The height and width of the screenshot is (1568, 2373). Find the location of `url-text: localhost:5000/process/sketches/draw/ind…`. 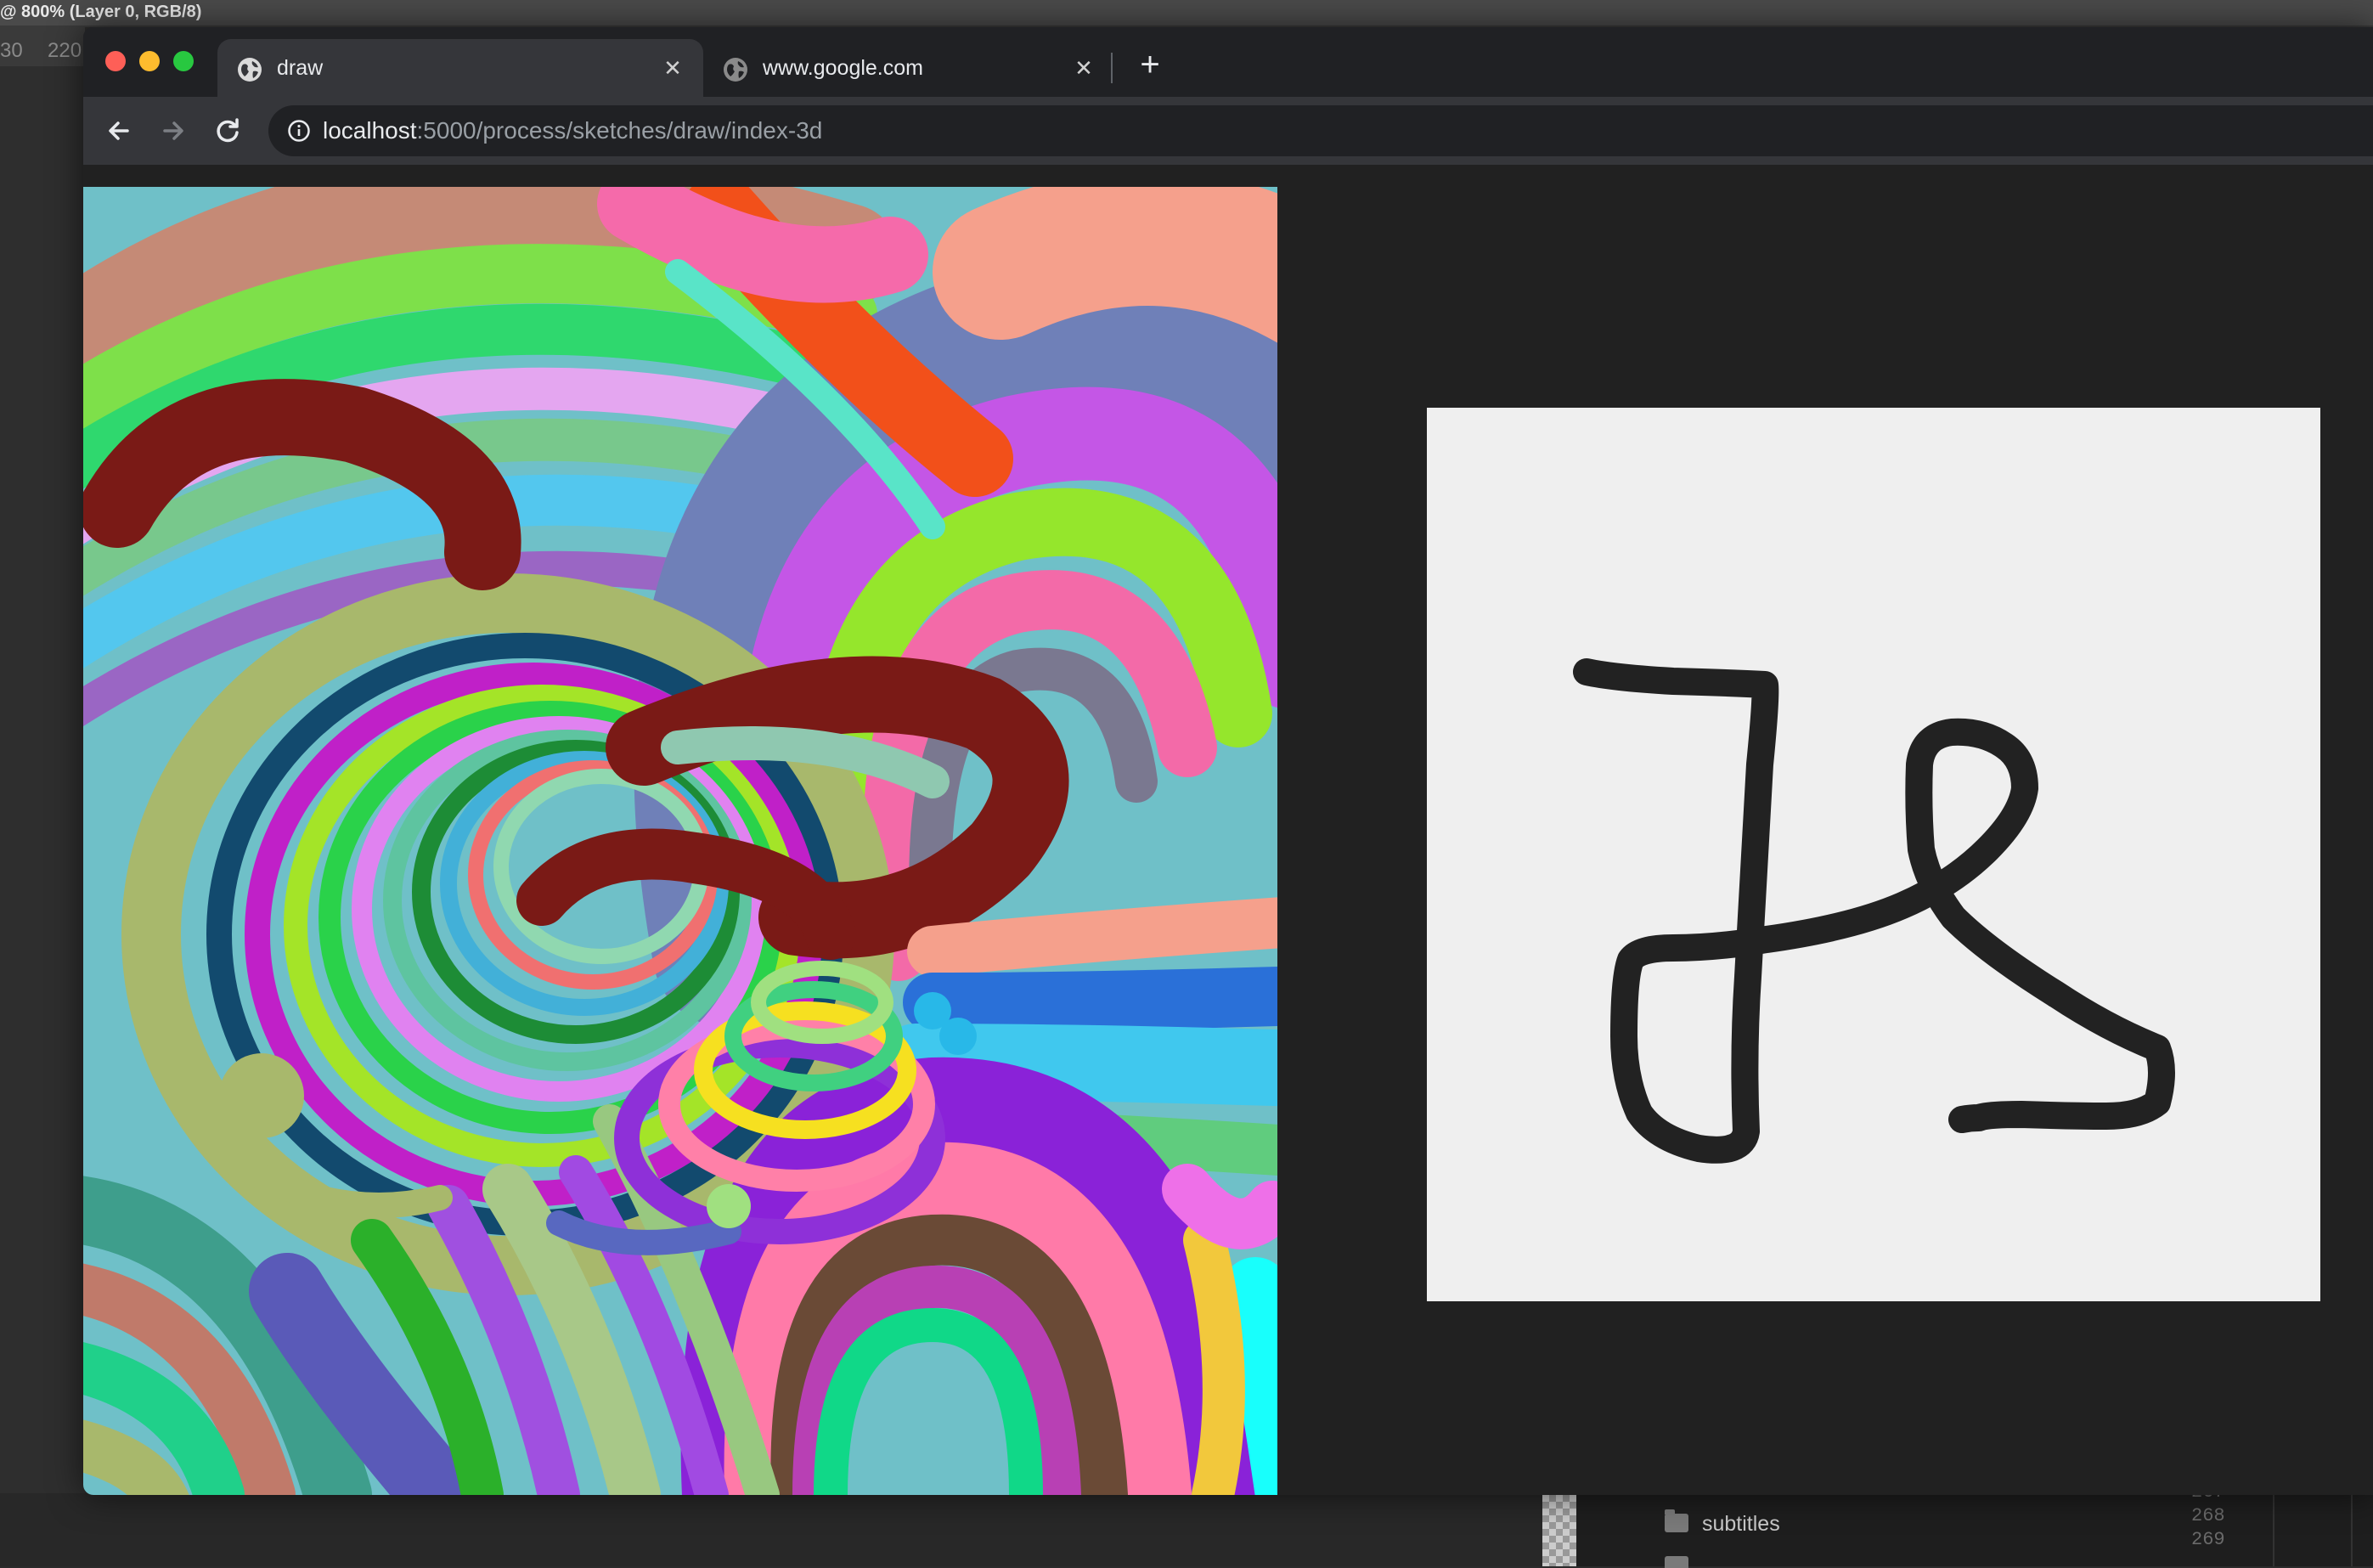

url-text: localhost:5000/process/sketches/draw/ind… is located at coordinates (573, 131).